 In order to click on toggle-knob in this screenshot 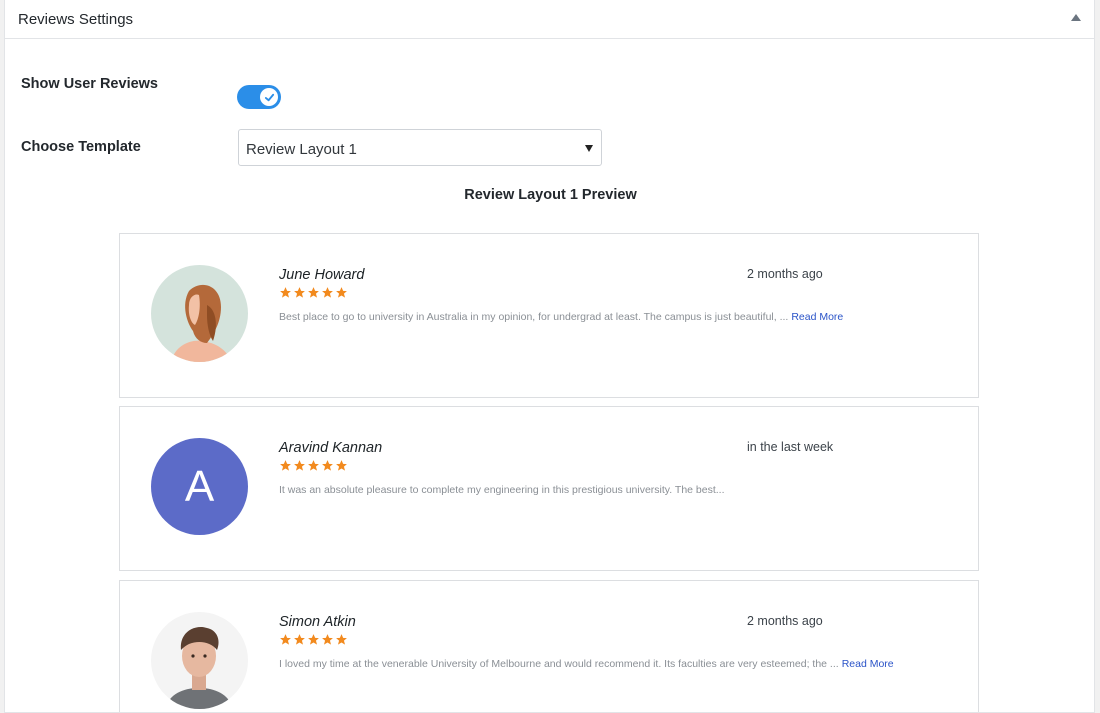, I will do `click(269, 97)`.